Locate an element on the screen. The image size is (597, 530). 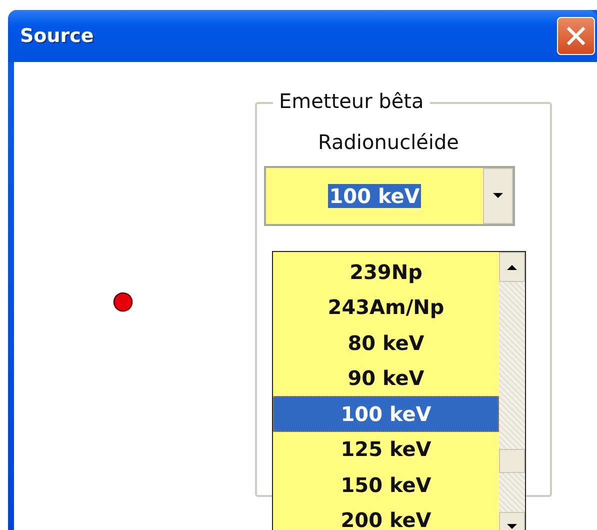
close-icon is located at coordinates (576, 36).